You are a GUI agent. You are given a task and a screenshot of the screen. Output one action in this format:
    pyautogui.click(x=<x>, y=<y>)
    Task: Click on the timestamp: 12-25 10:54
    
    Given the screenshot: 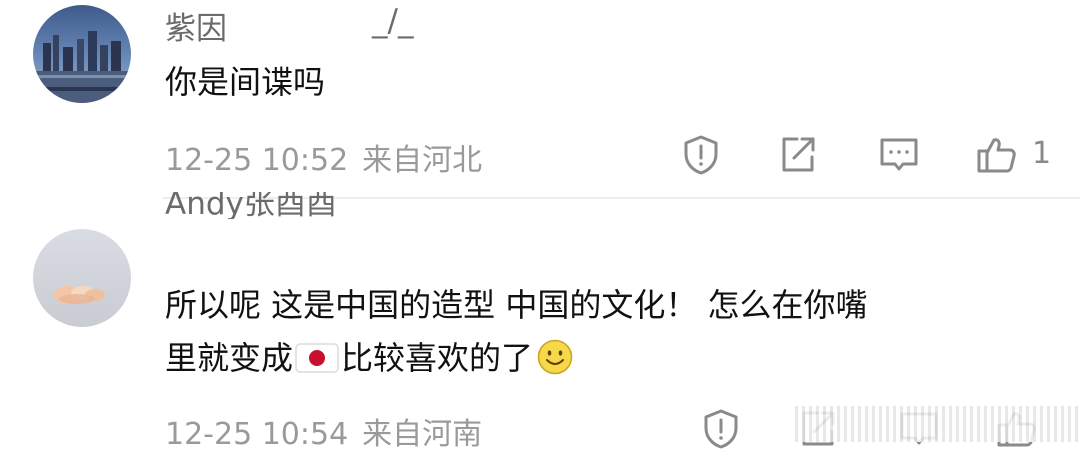 What is the action you would take?
    pyautogui.click(x=257, y=434)
    